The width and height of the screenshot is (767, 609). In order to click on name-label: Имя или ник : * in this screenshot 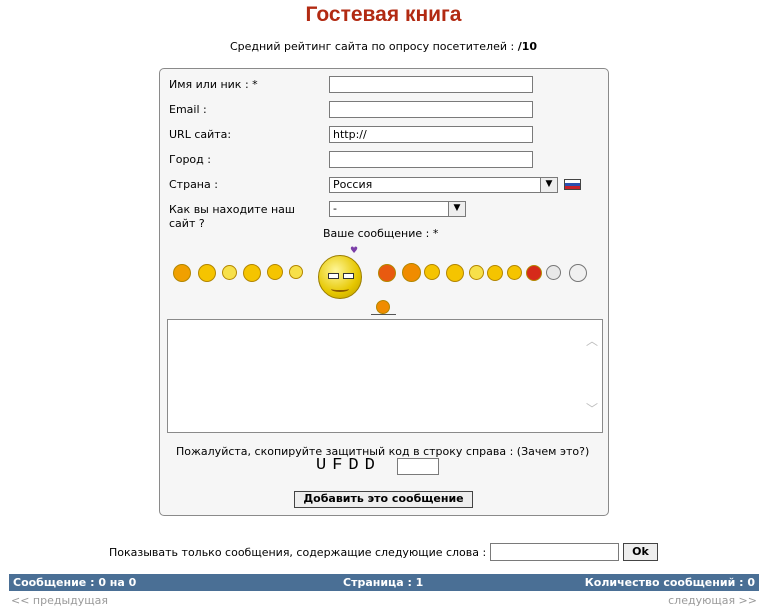, I will do `click(213, 84)`.